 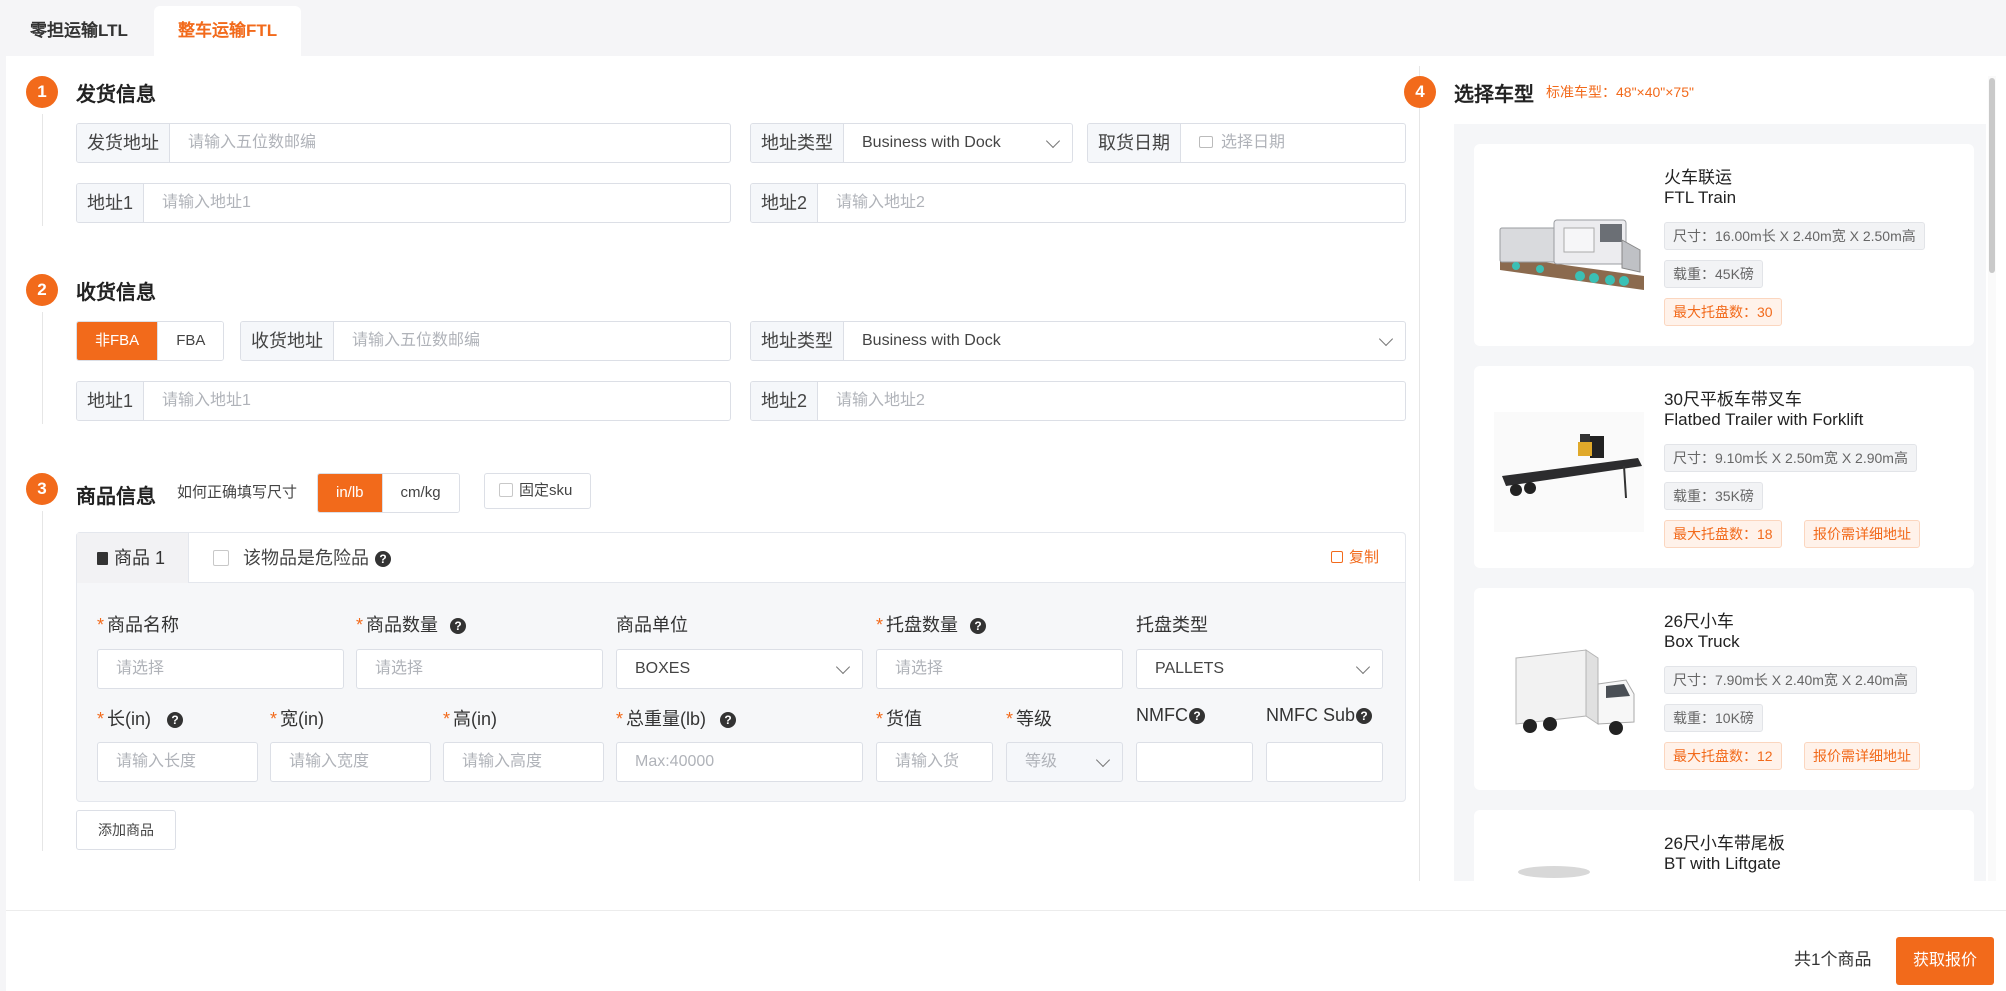 I want to click on checkbox-icon, so click(x=221, y=558).